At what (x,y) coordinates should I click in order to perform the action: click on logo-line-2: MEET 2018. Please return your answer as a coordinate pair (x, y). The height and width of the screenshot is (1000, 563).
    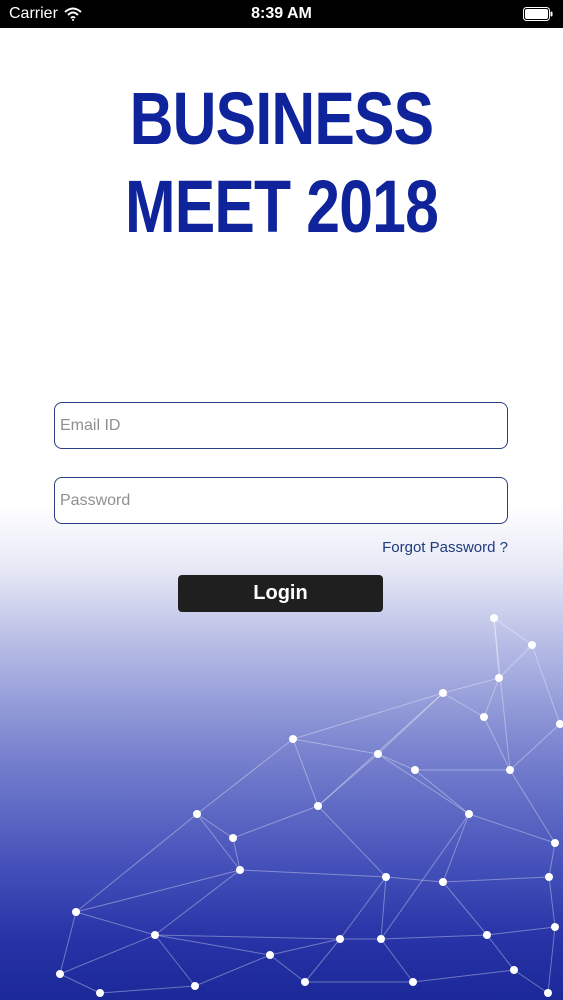
    Looking at the image, I should click on (281, 206).